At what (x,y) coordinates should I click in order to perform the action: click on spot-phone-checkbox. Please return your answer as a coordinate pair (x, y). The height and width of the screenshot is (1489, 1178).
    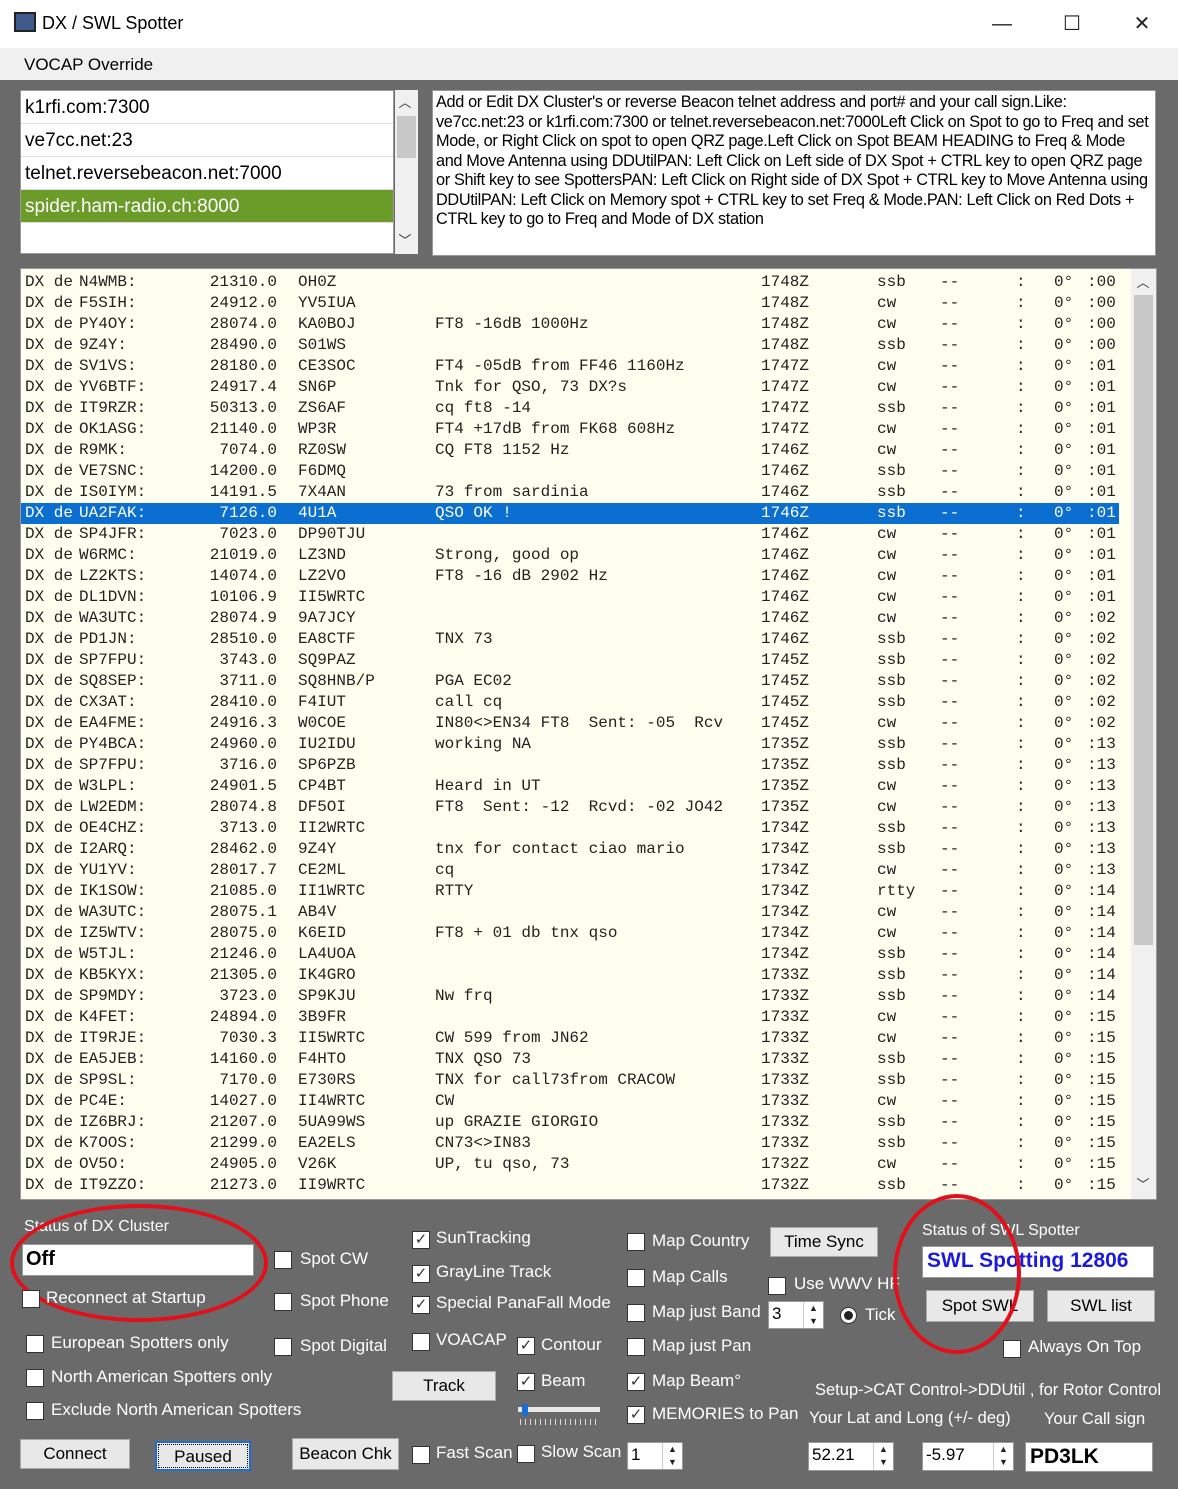
    Looking at the image, I should click on (283, 1302).